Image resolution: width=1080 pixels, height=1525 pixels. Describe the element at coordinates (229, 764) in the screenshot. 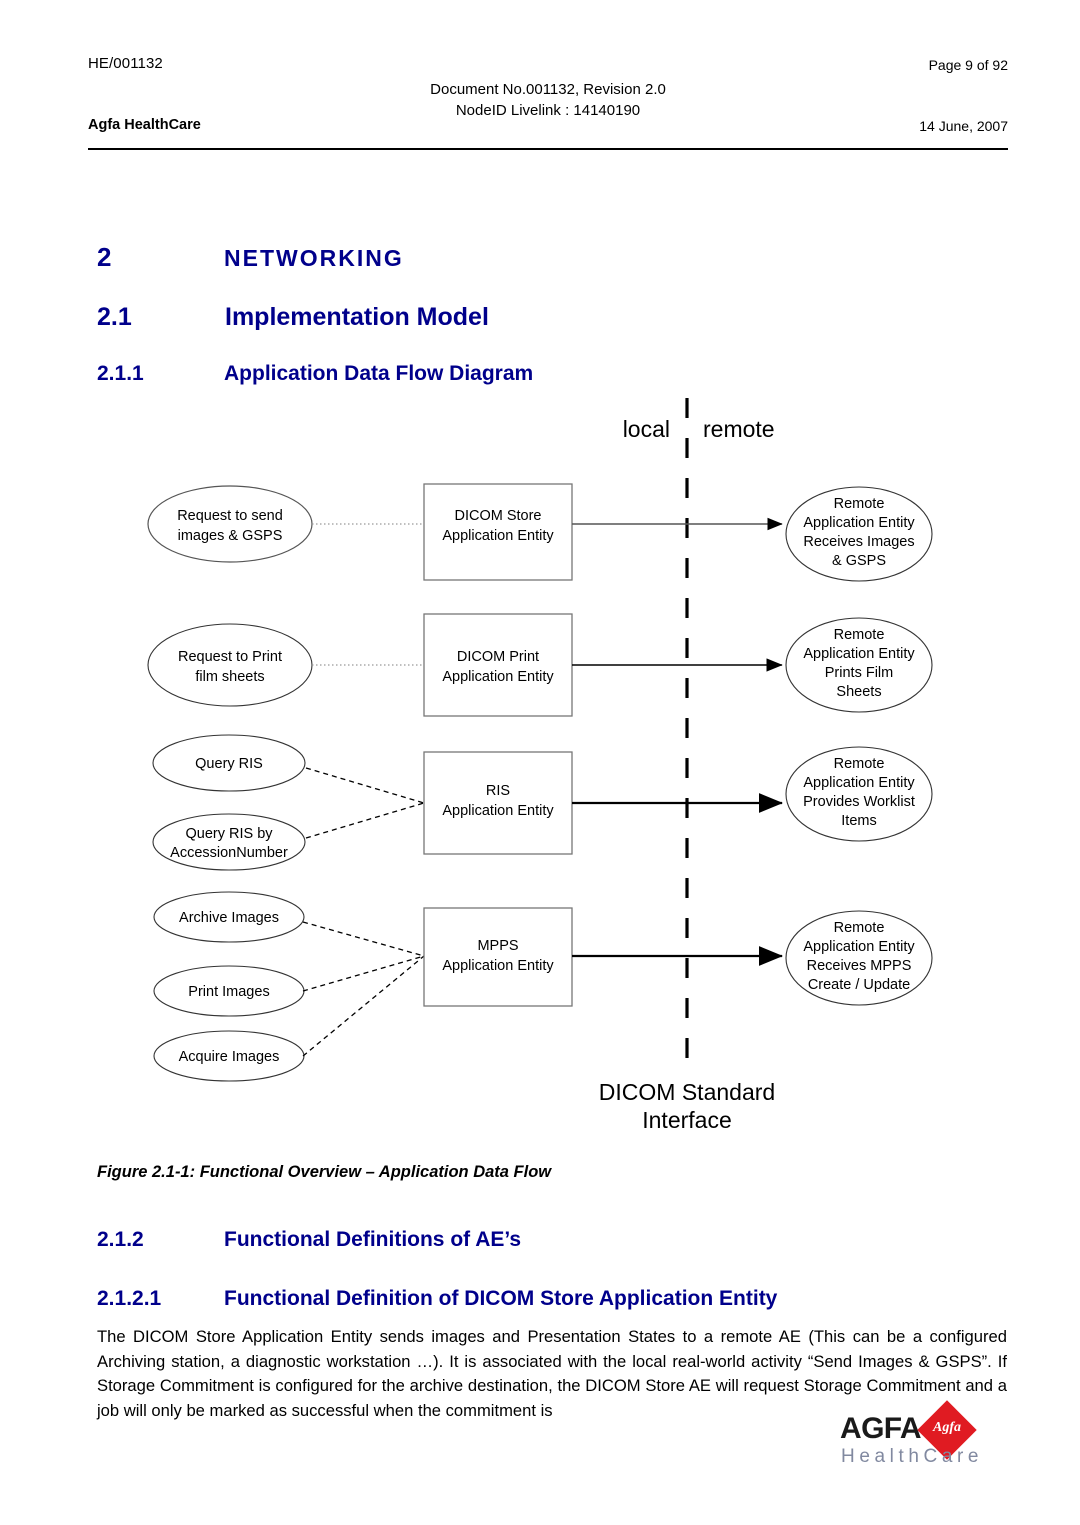

I see `ellipse-label: Query RIS` at that location.